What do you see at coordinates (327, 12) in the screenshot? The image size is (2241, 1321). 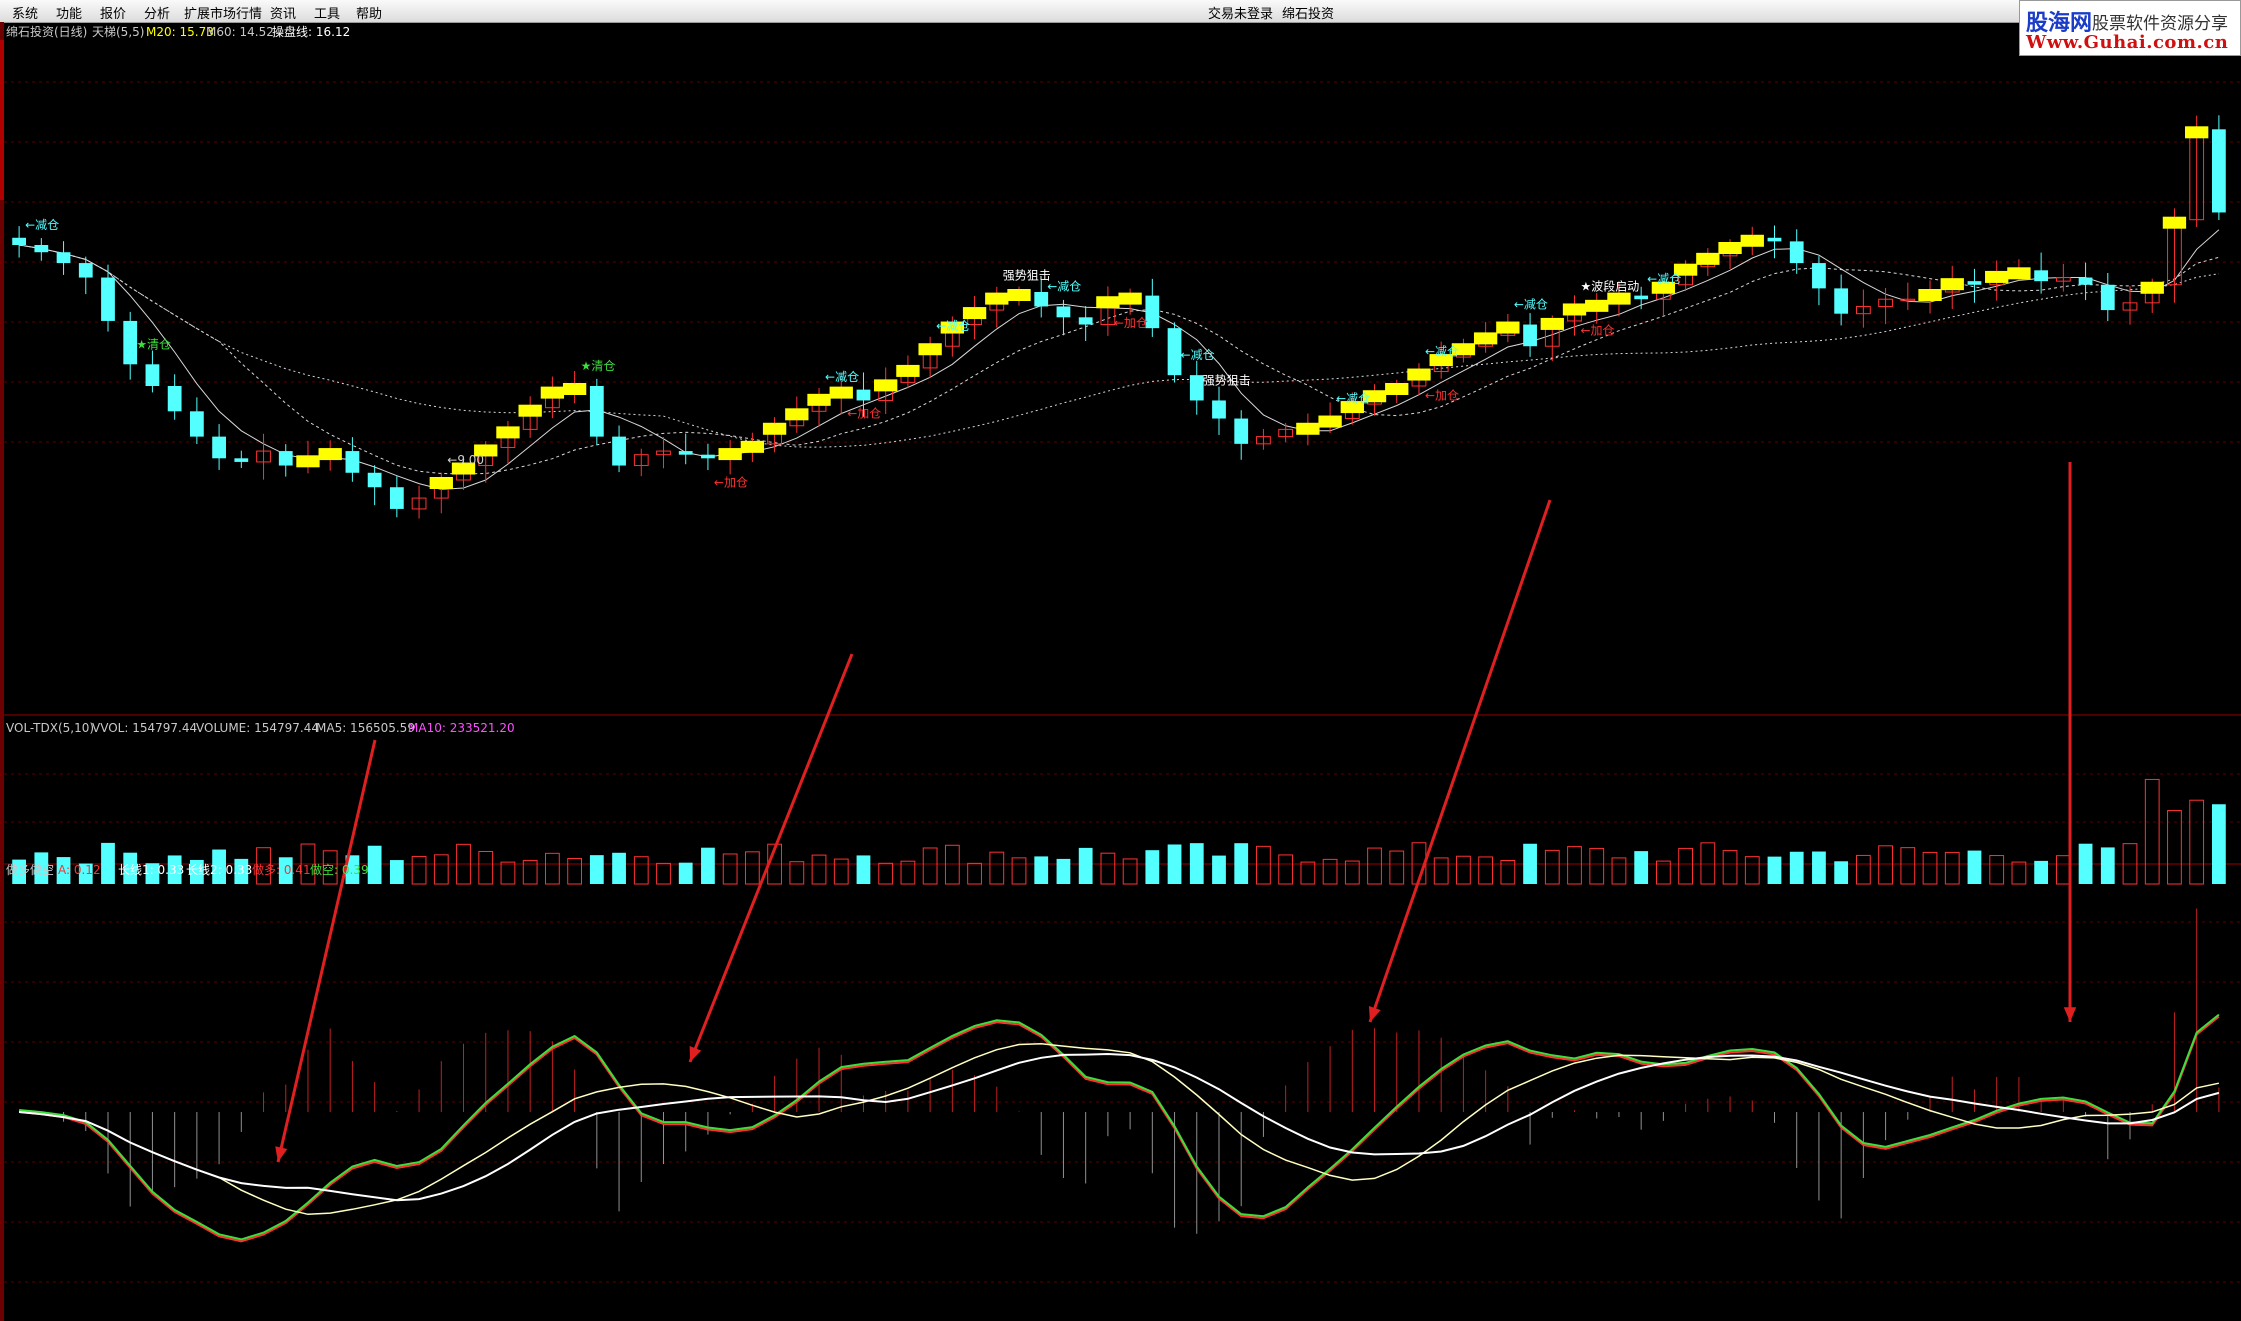 I see `menu-item-tools: 工具` at bounding box center [327, 12].